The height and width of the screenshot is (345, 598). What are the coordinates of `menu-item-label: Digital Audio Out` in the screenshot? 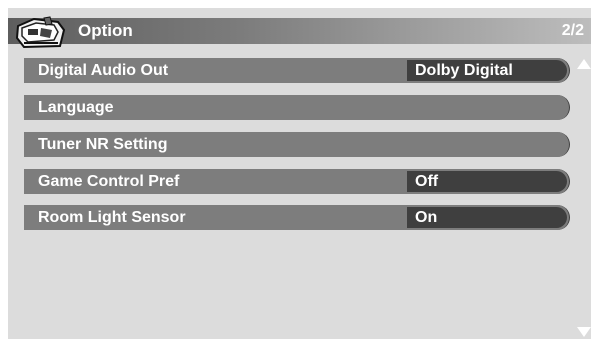 It's located at (103, 70).